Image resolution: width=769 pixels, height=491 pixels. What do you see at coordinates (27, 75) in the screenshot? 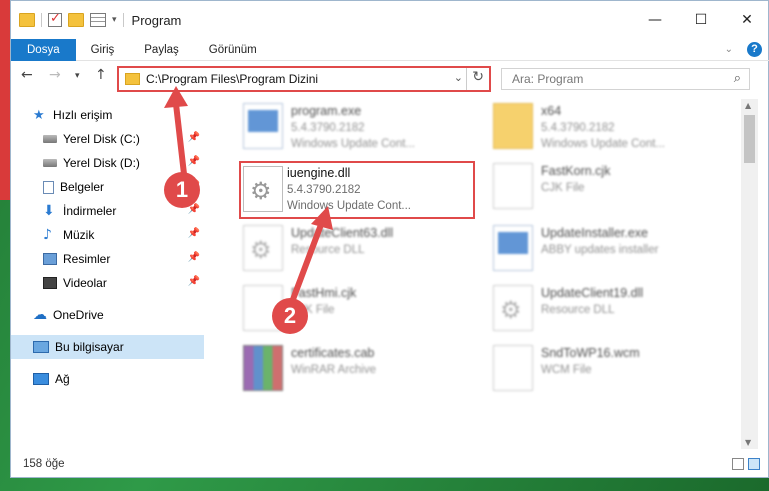
I see `back-arrow-icon: ←` at bounding box center [27, 75].